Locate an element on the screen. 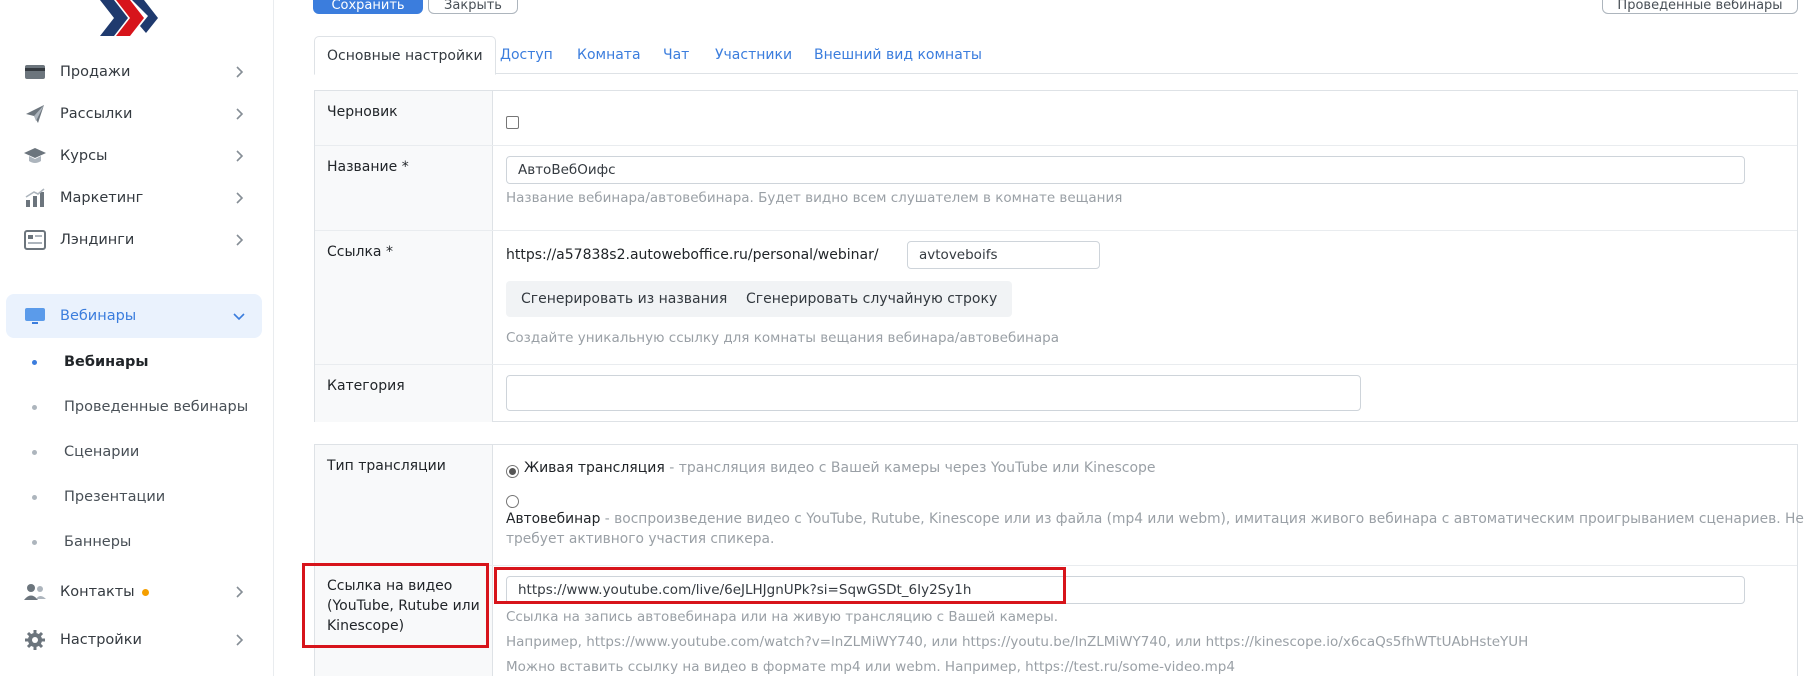 The image size is (1810, 676). sidebar-item-landings: Лэндинги is located at coordinates (134, 240).